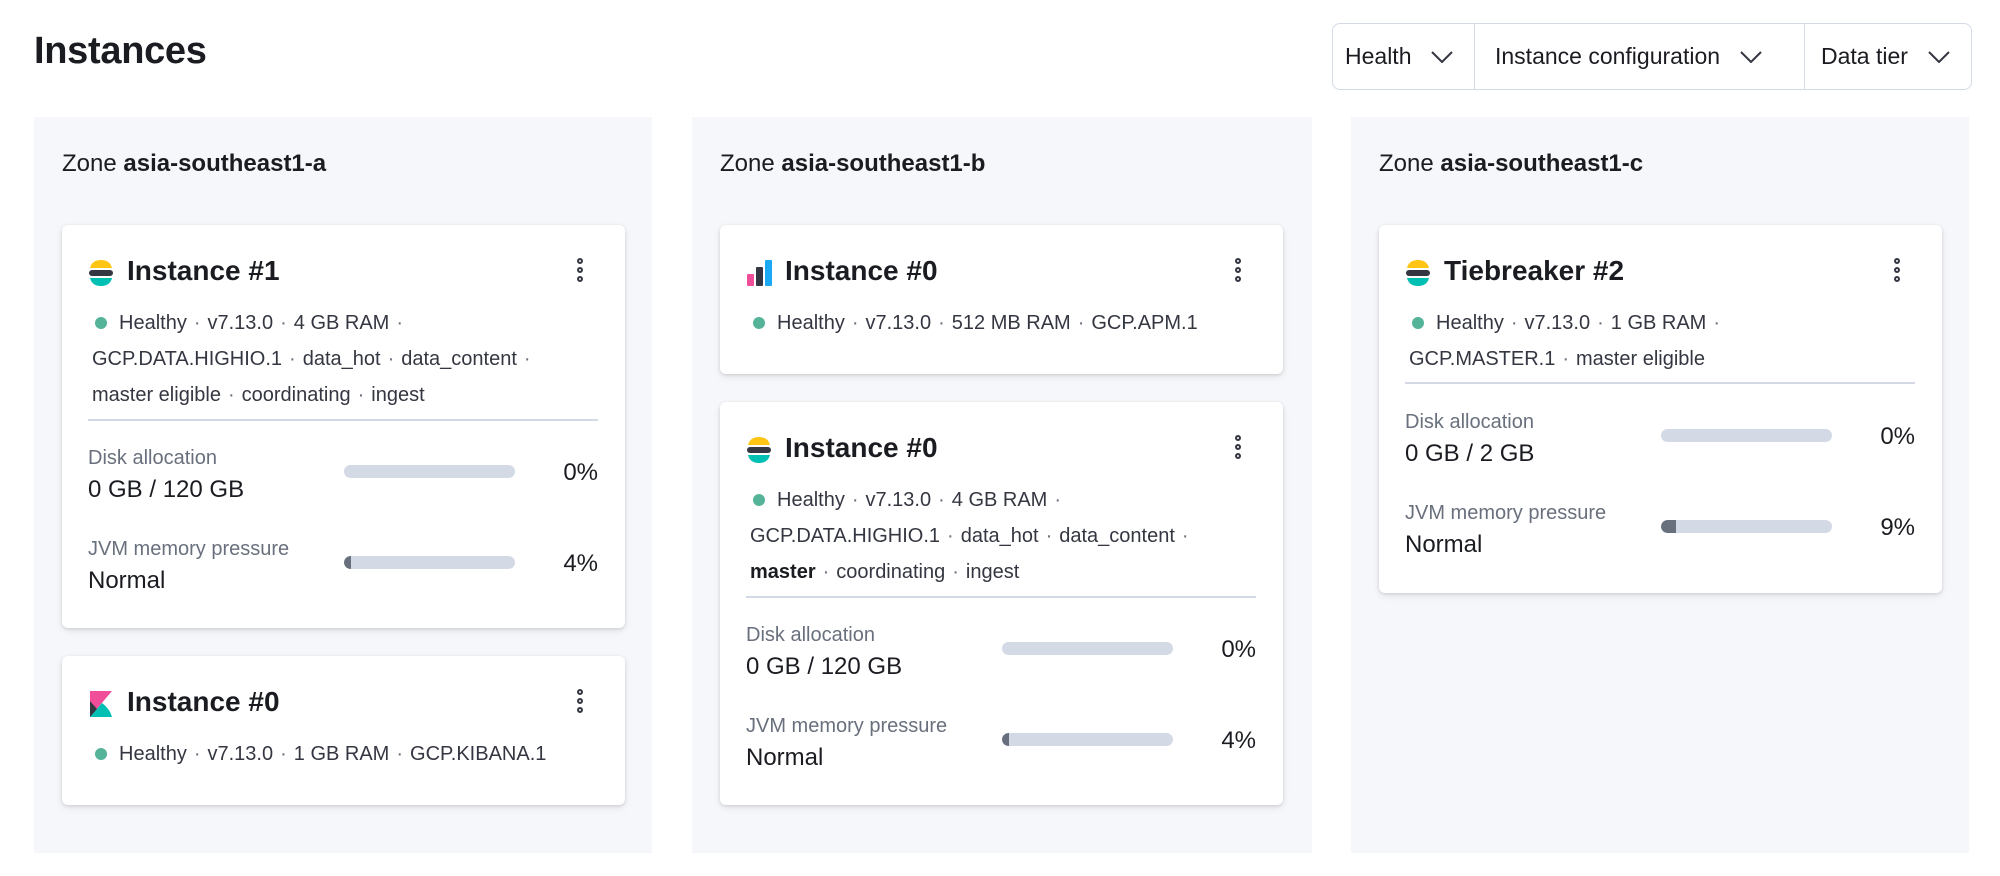  What do you see at coordinates (478, 754) in the screenshot?
I see `instance-configuration: GCP.KIBANA.1` at bounding box center [478, 754].